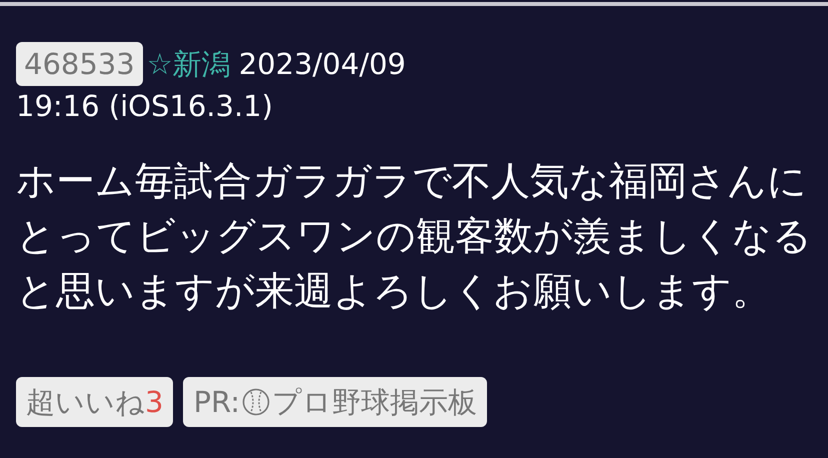  I want to click on author-name: ☆新潟, so click(188, 64).